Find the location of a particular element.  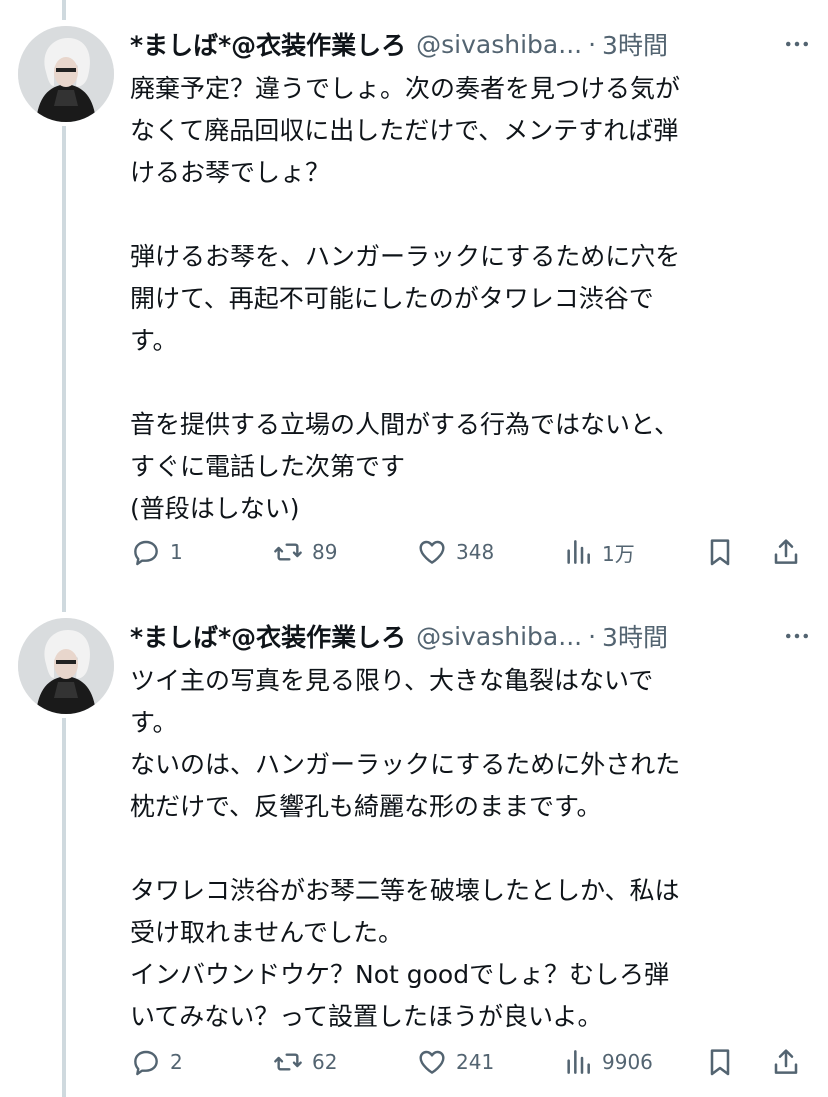

retweet-button: 89 is located at coordinates (304, 552).